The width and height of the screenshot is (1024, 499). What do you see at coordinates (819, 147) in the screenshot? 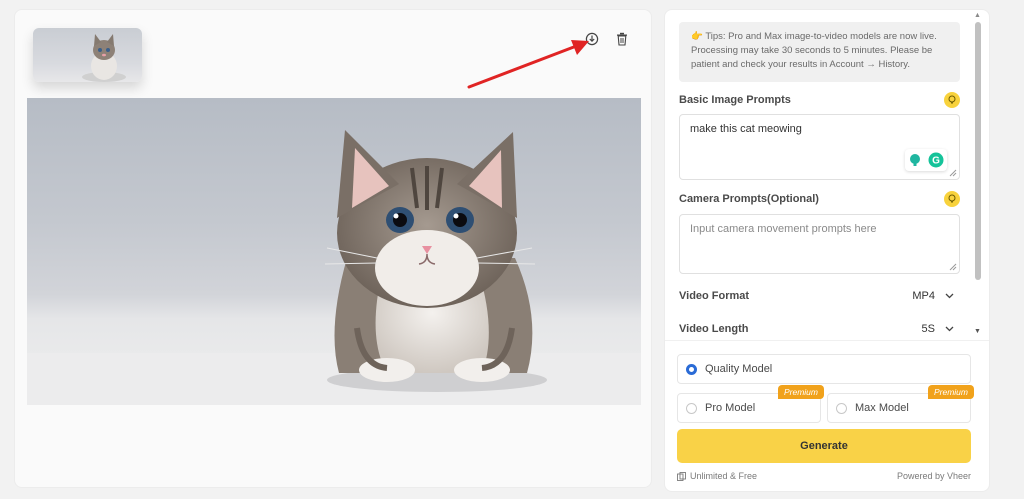
I see `basic-prompt-input: make this cat meowing G` at bounding box center [819, 147].